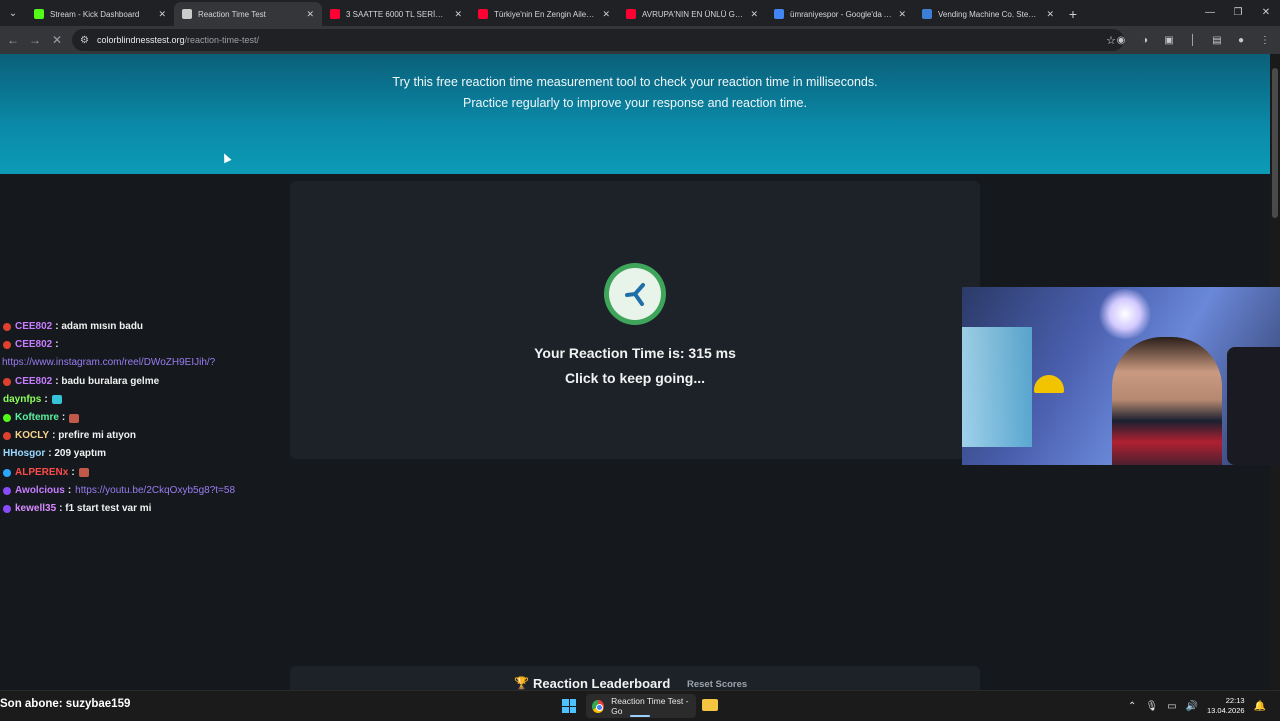 This screenshot has width=1280, height=721. What do you see at coordinates (1171, 706) in the screenshot?
I see `network-icon: ▭` at bounding box center [1171, 706].